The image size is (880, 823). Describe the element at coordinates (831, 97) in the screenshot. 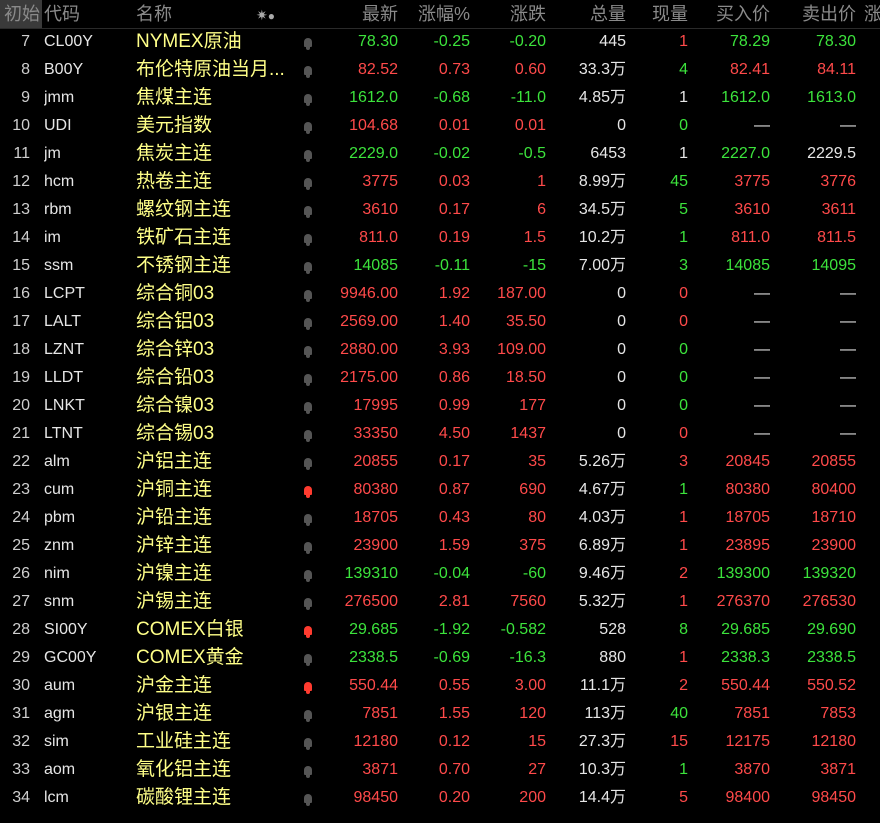

I see `ask-price: 1613.0` at that location.